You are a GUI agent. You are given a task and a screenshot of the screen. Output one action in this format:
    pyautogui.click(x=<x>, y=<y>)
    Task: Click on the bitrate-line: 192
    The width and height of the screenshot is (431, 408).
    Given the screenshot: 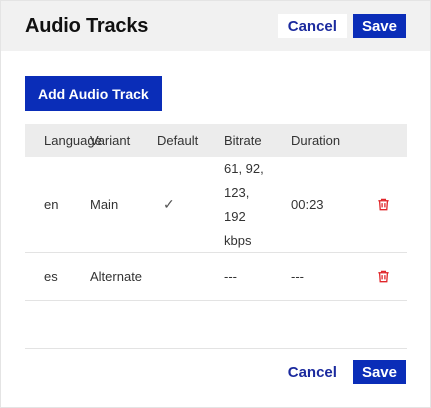 What is the action you would take?
    pyautogui.click(x=235, y=216)
    